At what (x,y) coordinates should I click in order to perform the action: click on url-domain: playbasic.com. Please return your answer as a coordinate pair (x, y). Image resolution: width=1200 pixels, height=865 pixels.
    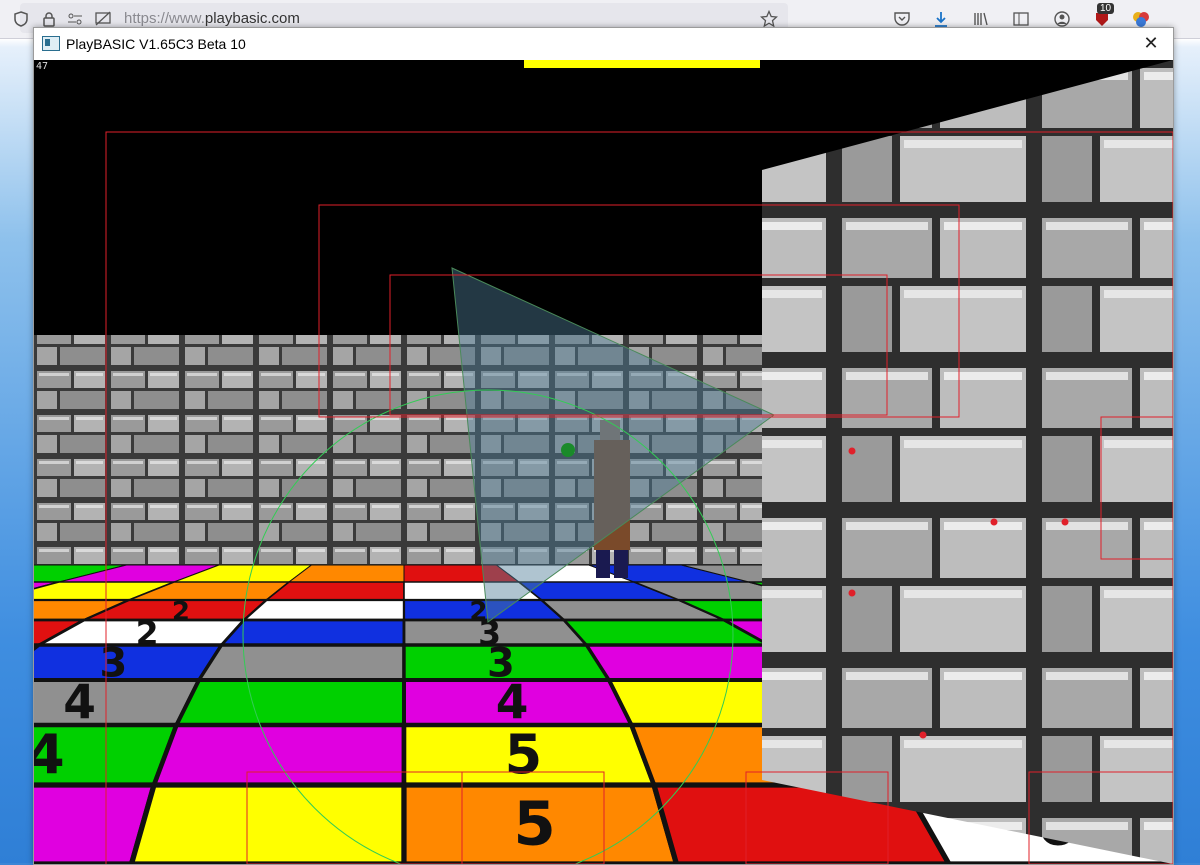
    Looking at the image, I should click on (252, 18).